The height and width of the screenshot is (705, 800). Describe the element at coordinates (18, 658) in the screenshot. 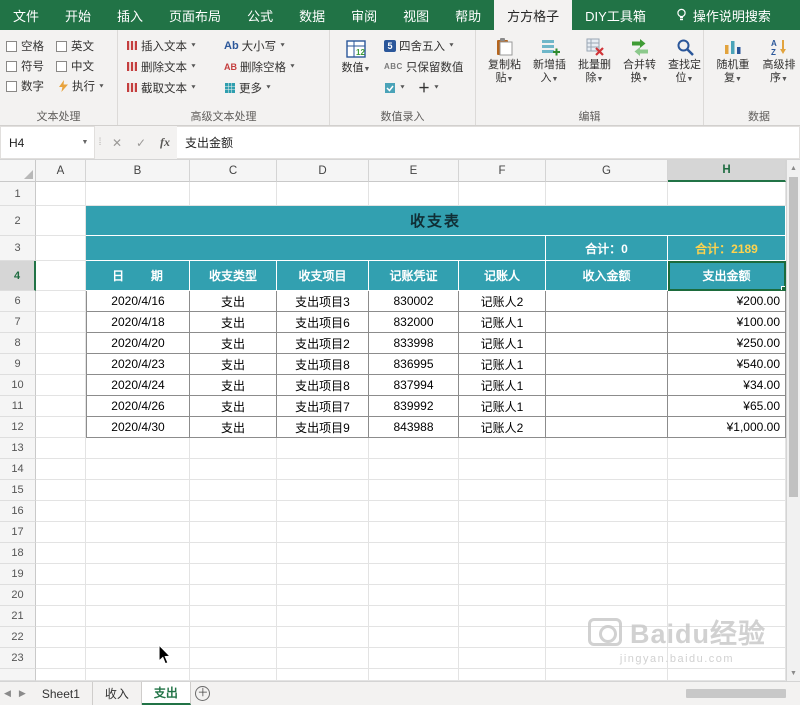

I see `row-header: 23` at that location.